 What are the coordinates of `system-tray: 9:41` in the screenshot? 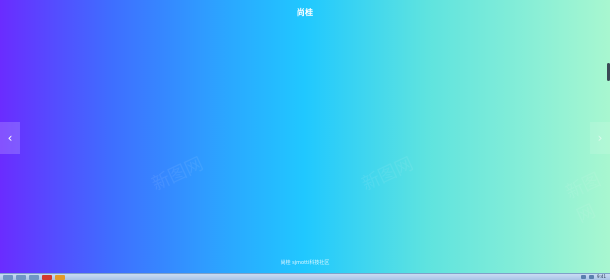 It's located at (593, 277).